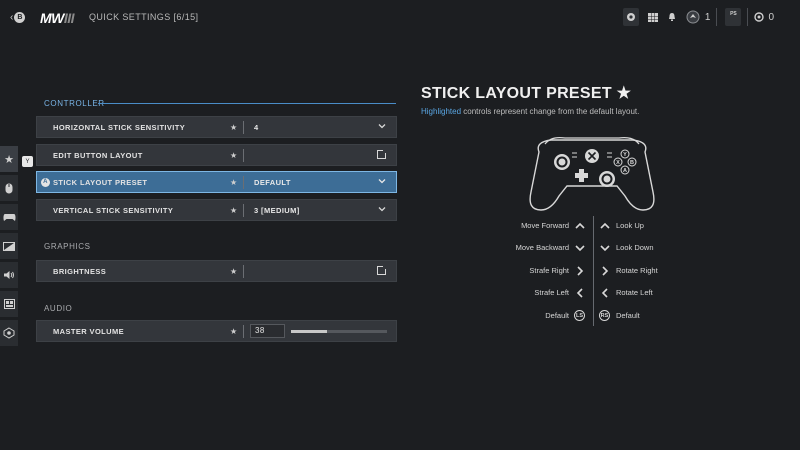  What do you see at coordinates (57, 18) in the screenshot?
I see `game-logo: MWIII` at bounding box center [57, 18].